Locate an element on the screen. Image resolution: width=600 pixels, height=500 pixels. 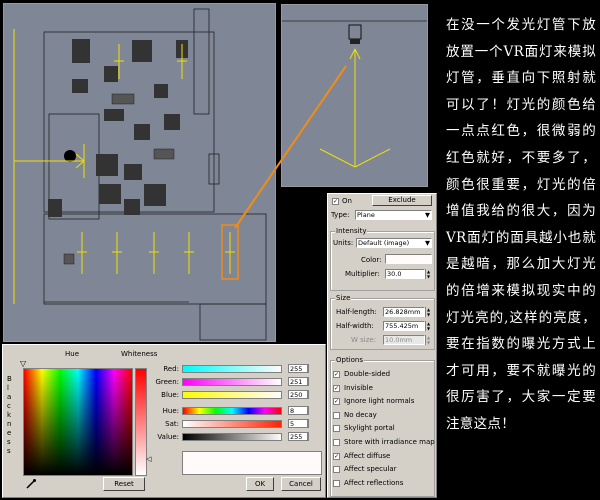
size-title: Size is located at coordinates (343, 298).